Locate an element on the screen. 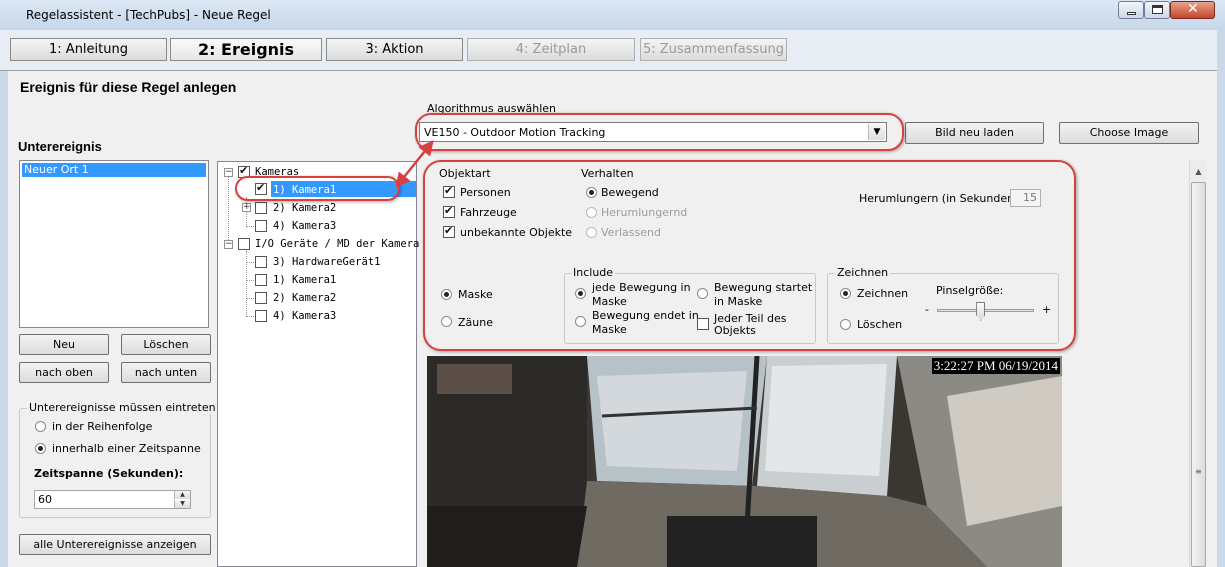 The width and height of the screenshot is (1225, 567). order-radio is located at coordinates (40, 426).